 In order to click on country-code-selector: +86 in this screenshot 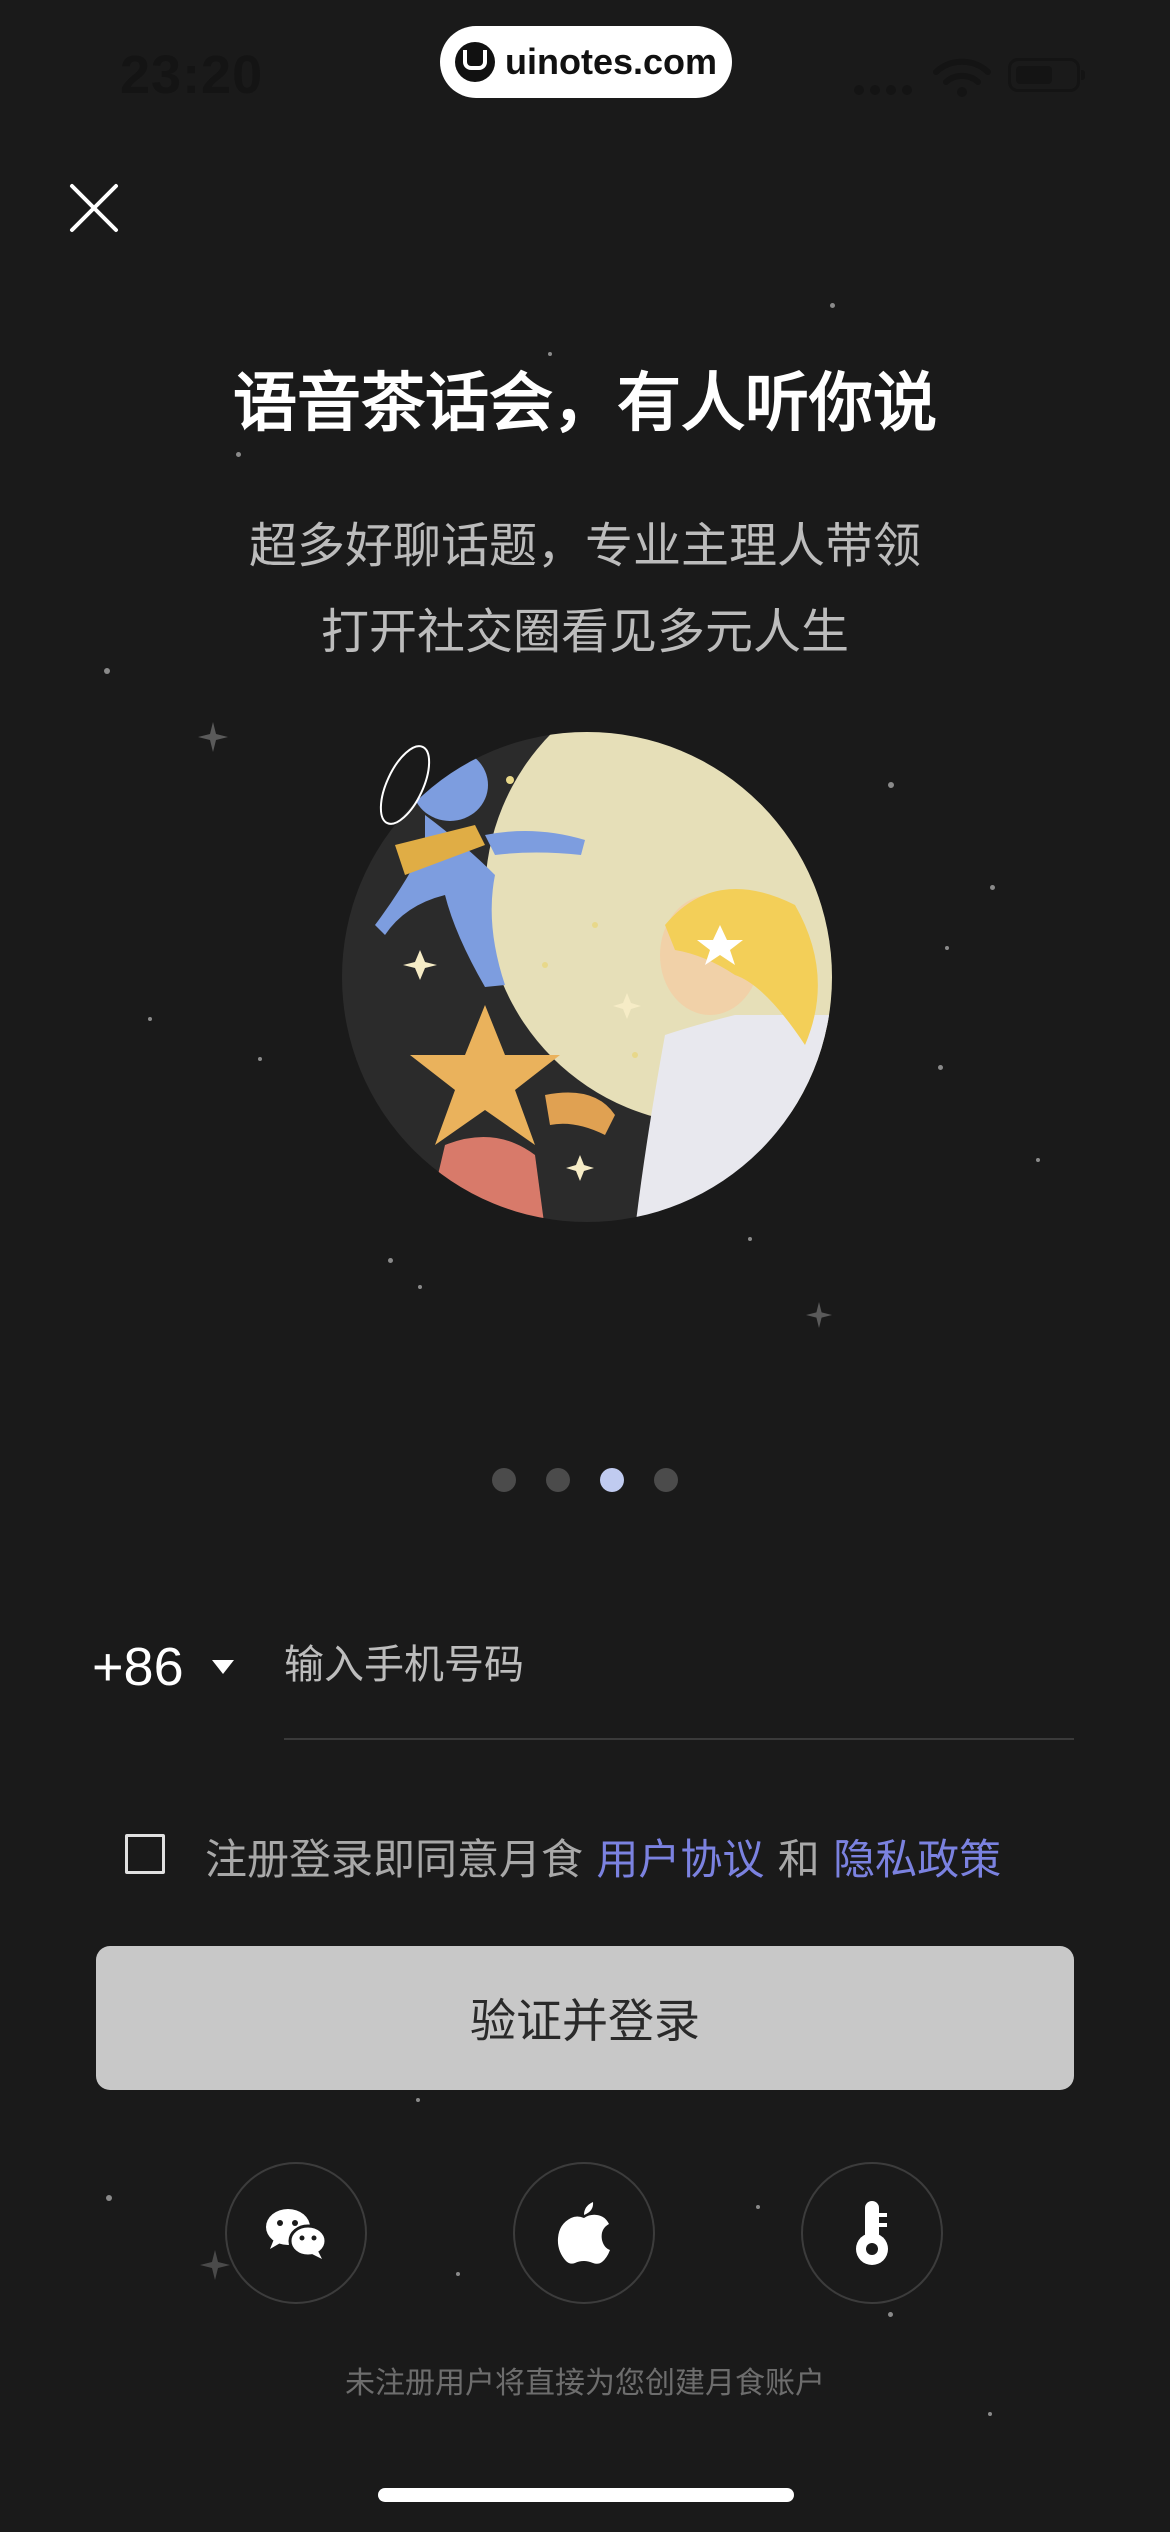, I will do `click(163, 1667)`.